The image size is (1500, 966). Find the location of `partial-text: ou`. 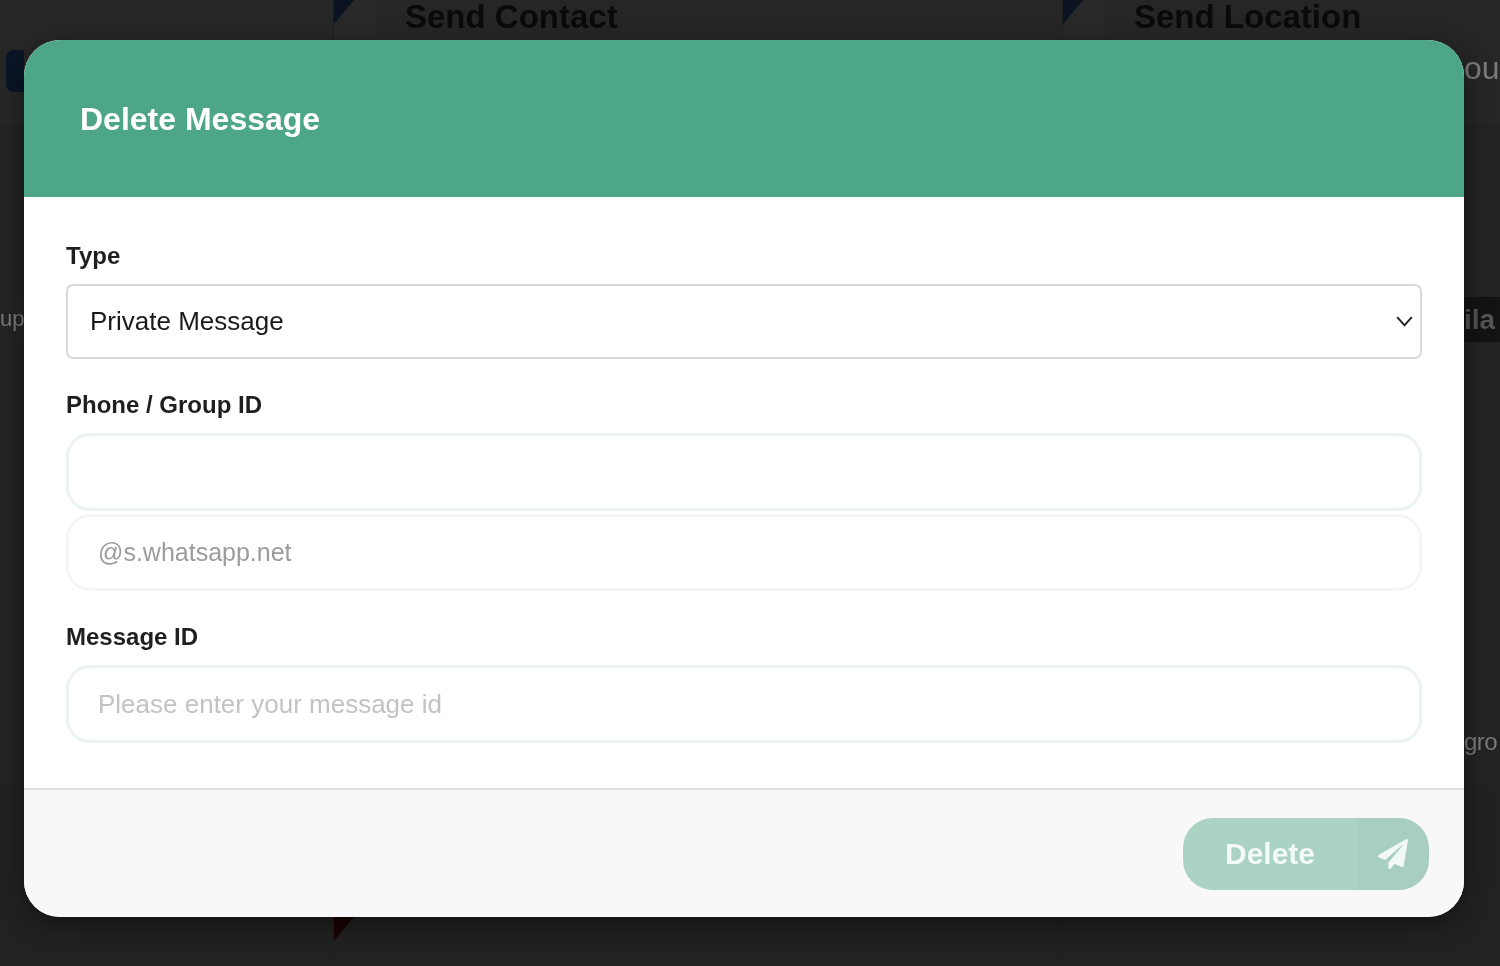

partial-text: ou is located at coordinates (1482, 68).